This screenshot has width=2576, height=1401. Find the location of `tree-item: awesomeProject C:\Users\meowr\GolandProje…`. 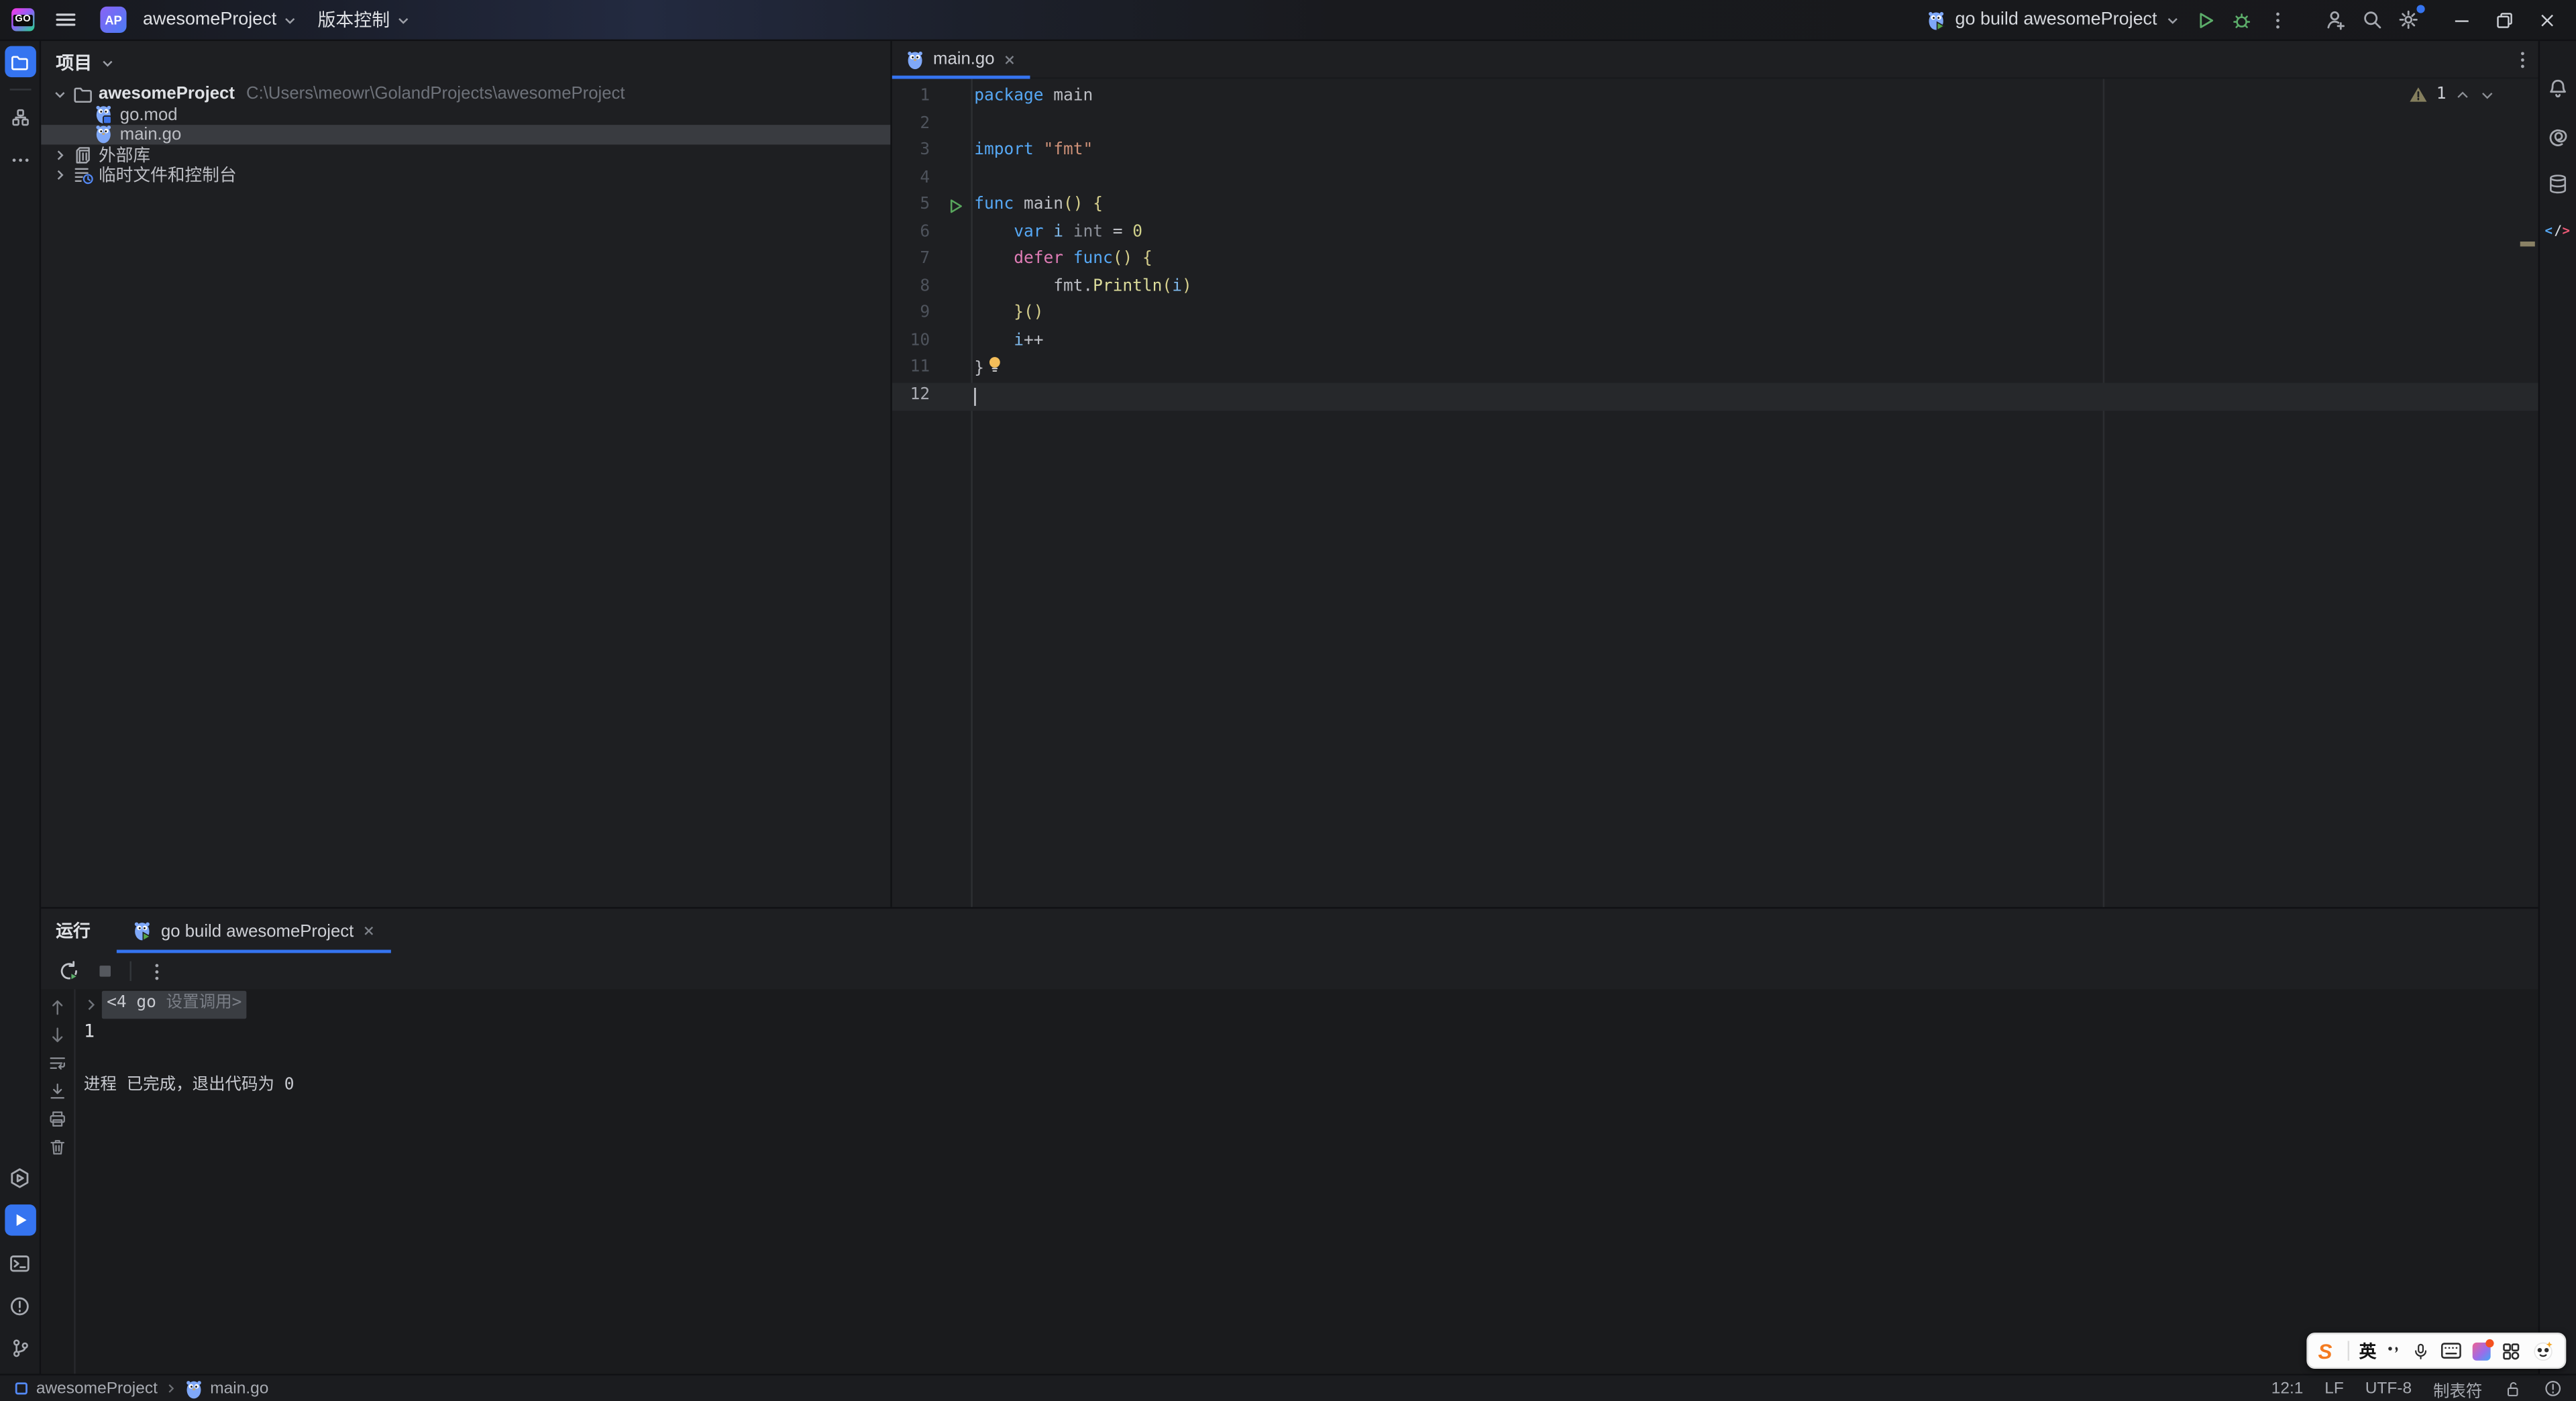

tree-item: awesomeProject C:\Users\meowr\GolandProje… is located at coordinates (465, 94).